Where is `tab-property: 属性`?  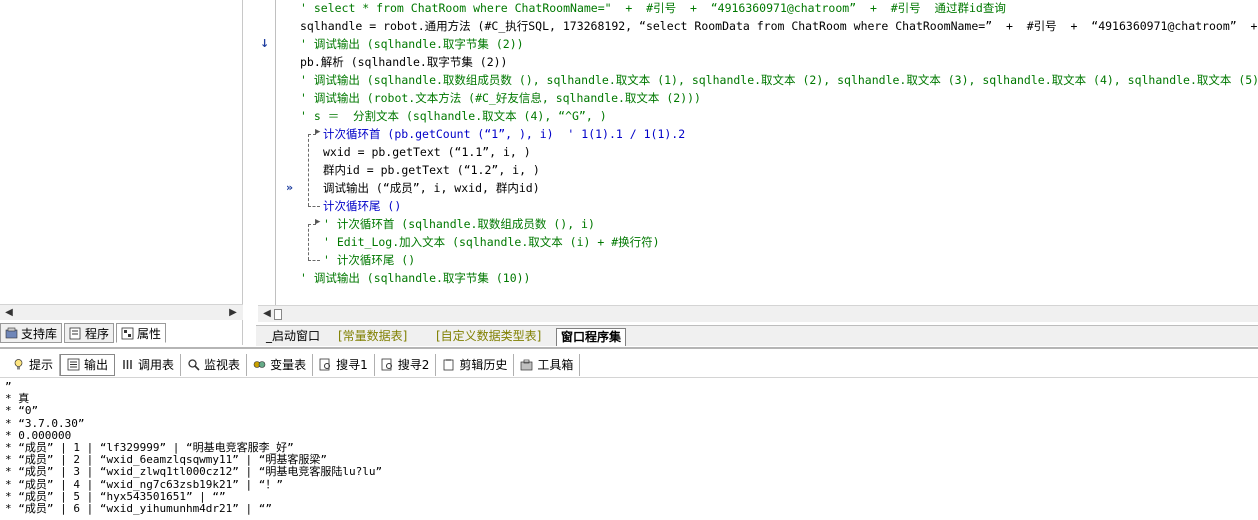 tab-property: 属性 is located at coordinates (141, 333).